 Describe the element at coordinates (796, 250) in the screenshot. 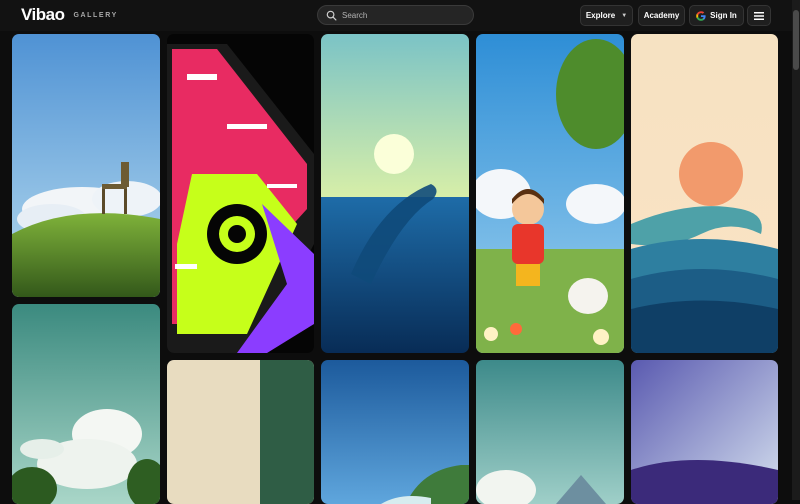

I see `page-scrollbar` at that location.